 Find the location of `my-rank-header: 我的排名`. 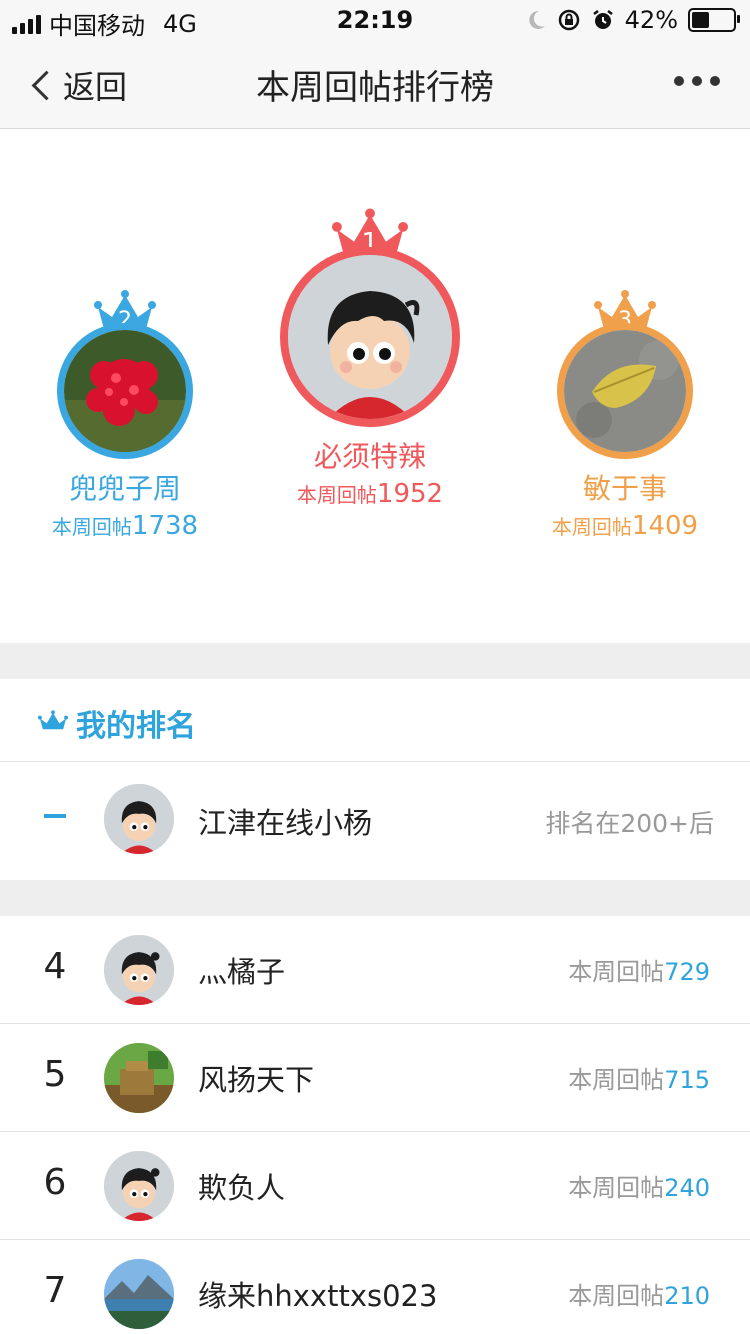

my-rank-header: 我的排名 is located at coordinates (375, 720).